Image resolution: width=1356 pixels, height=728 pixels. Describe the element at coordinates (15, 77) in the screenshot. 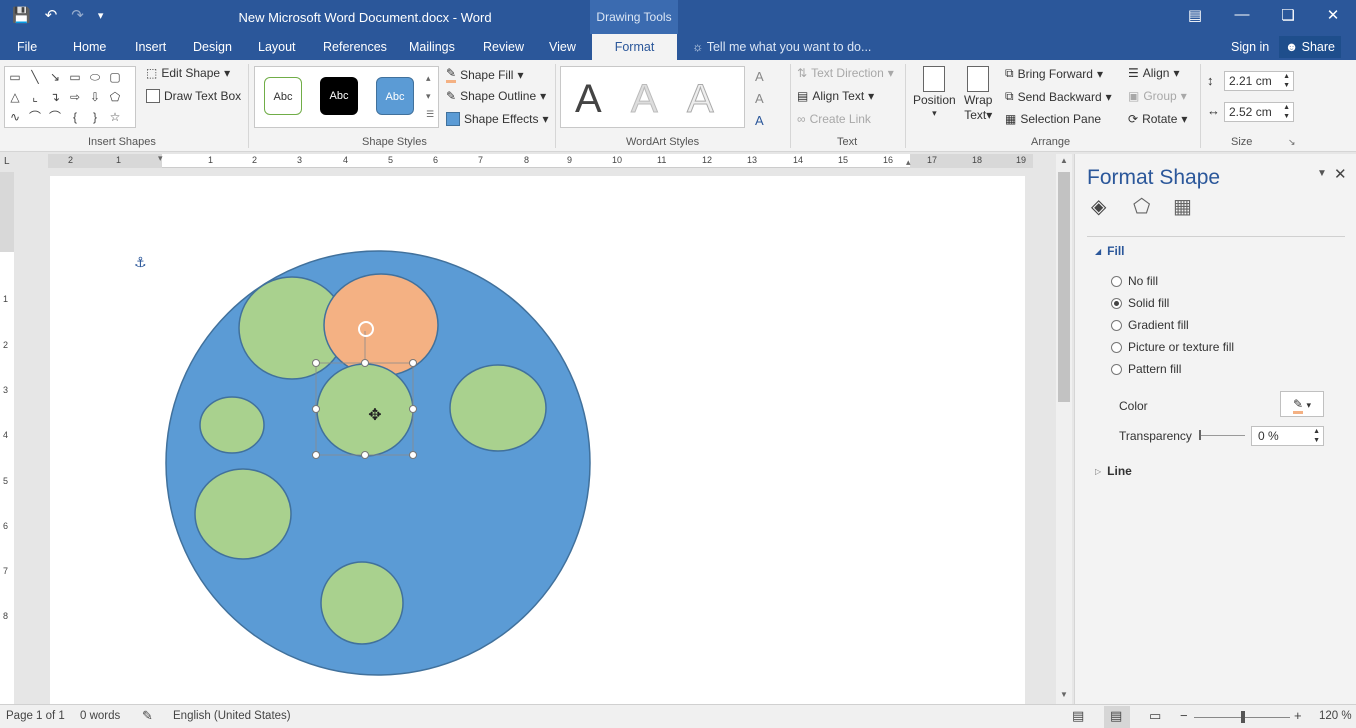

I see `text-box-shape-icon: ▭` at that location.